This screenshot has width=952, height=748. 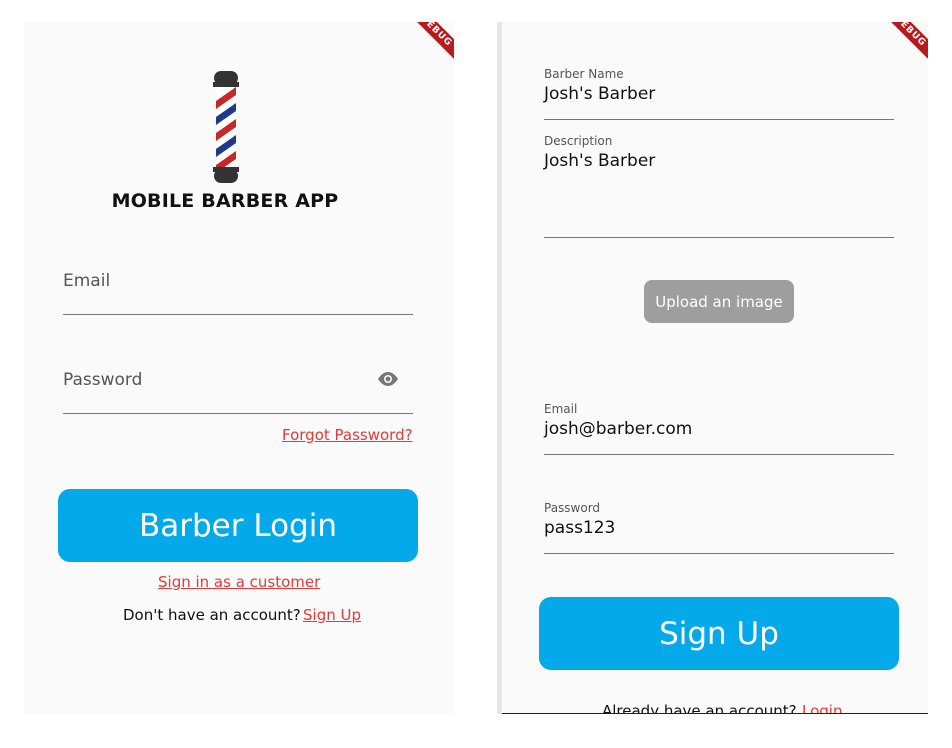 What do you see at coordinates (572, 508) in the screenshot?
I see `password-label: Password` at bounding box center [572, 508].